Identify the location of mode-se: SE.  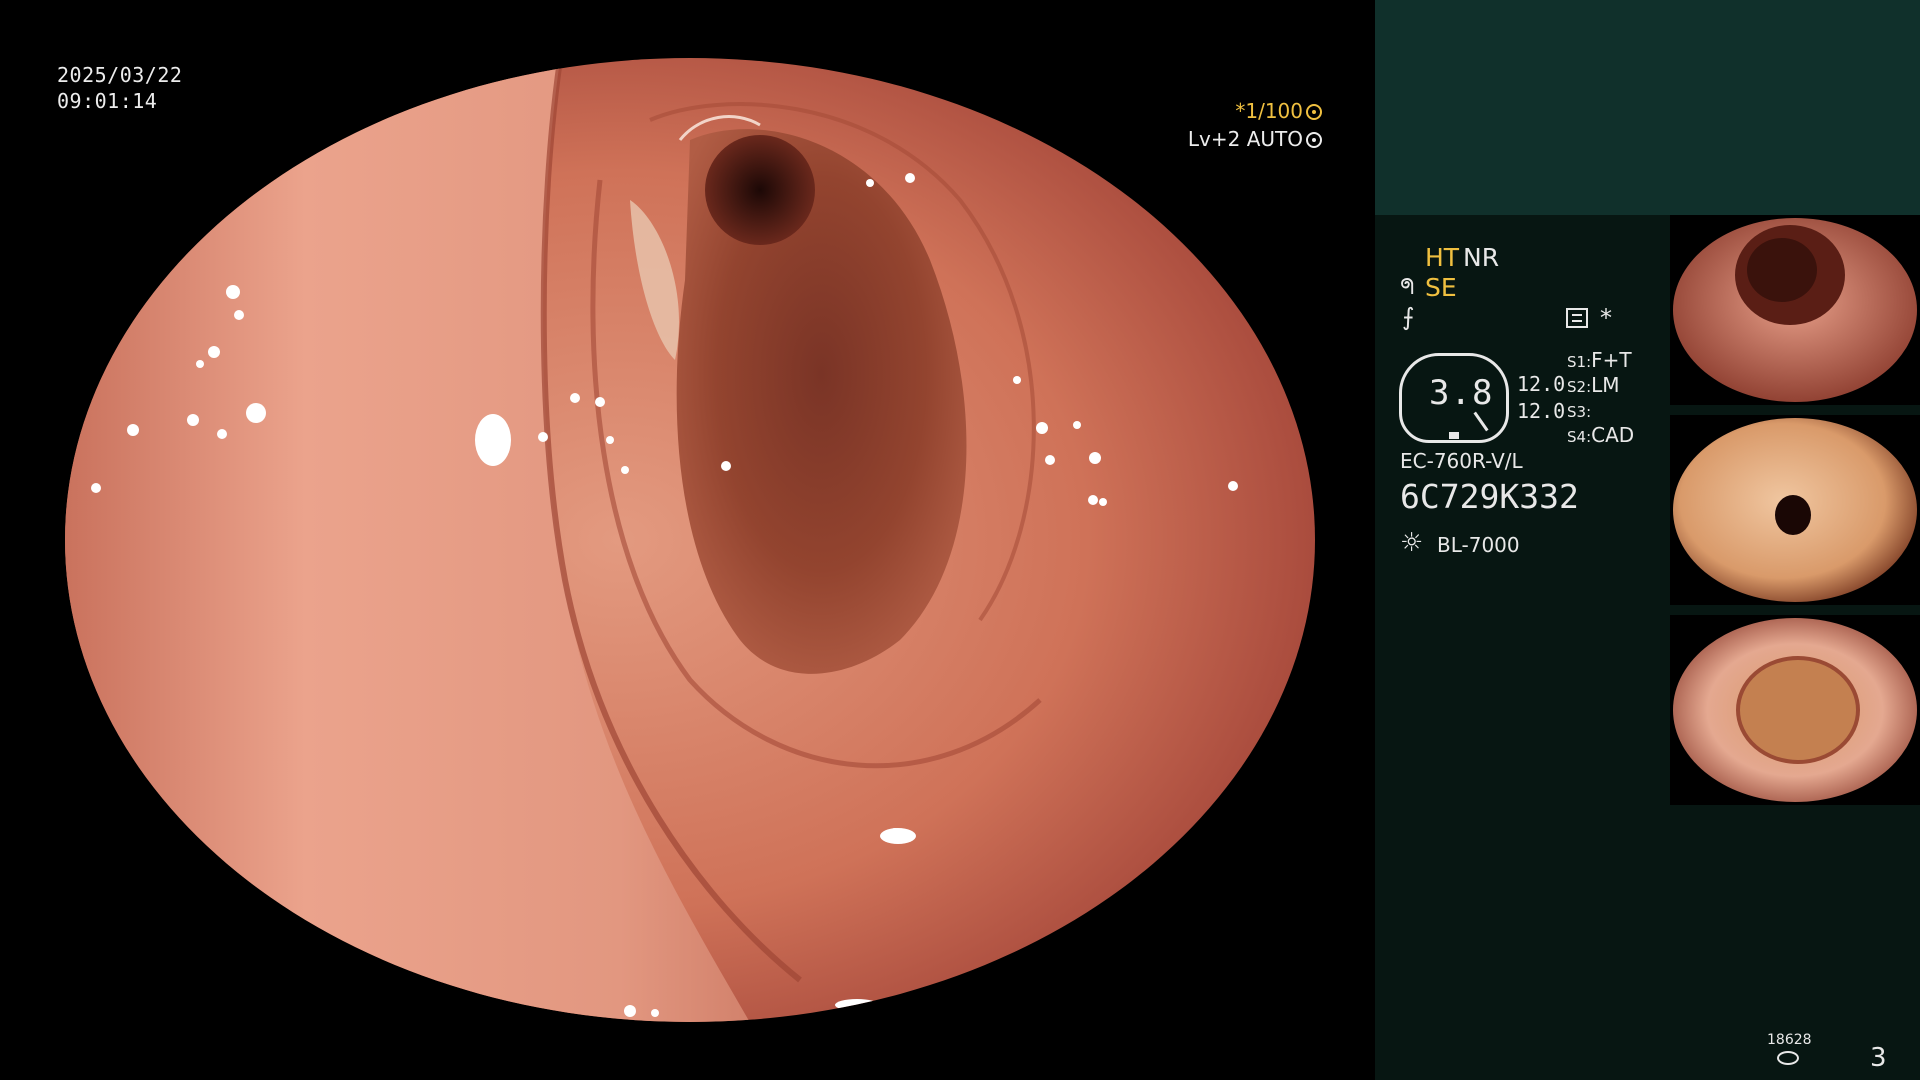
(1441, 287).